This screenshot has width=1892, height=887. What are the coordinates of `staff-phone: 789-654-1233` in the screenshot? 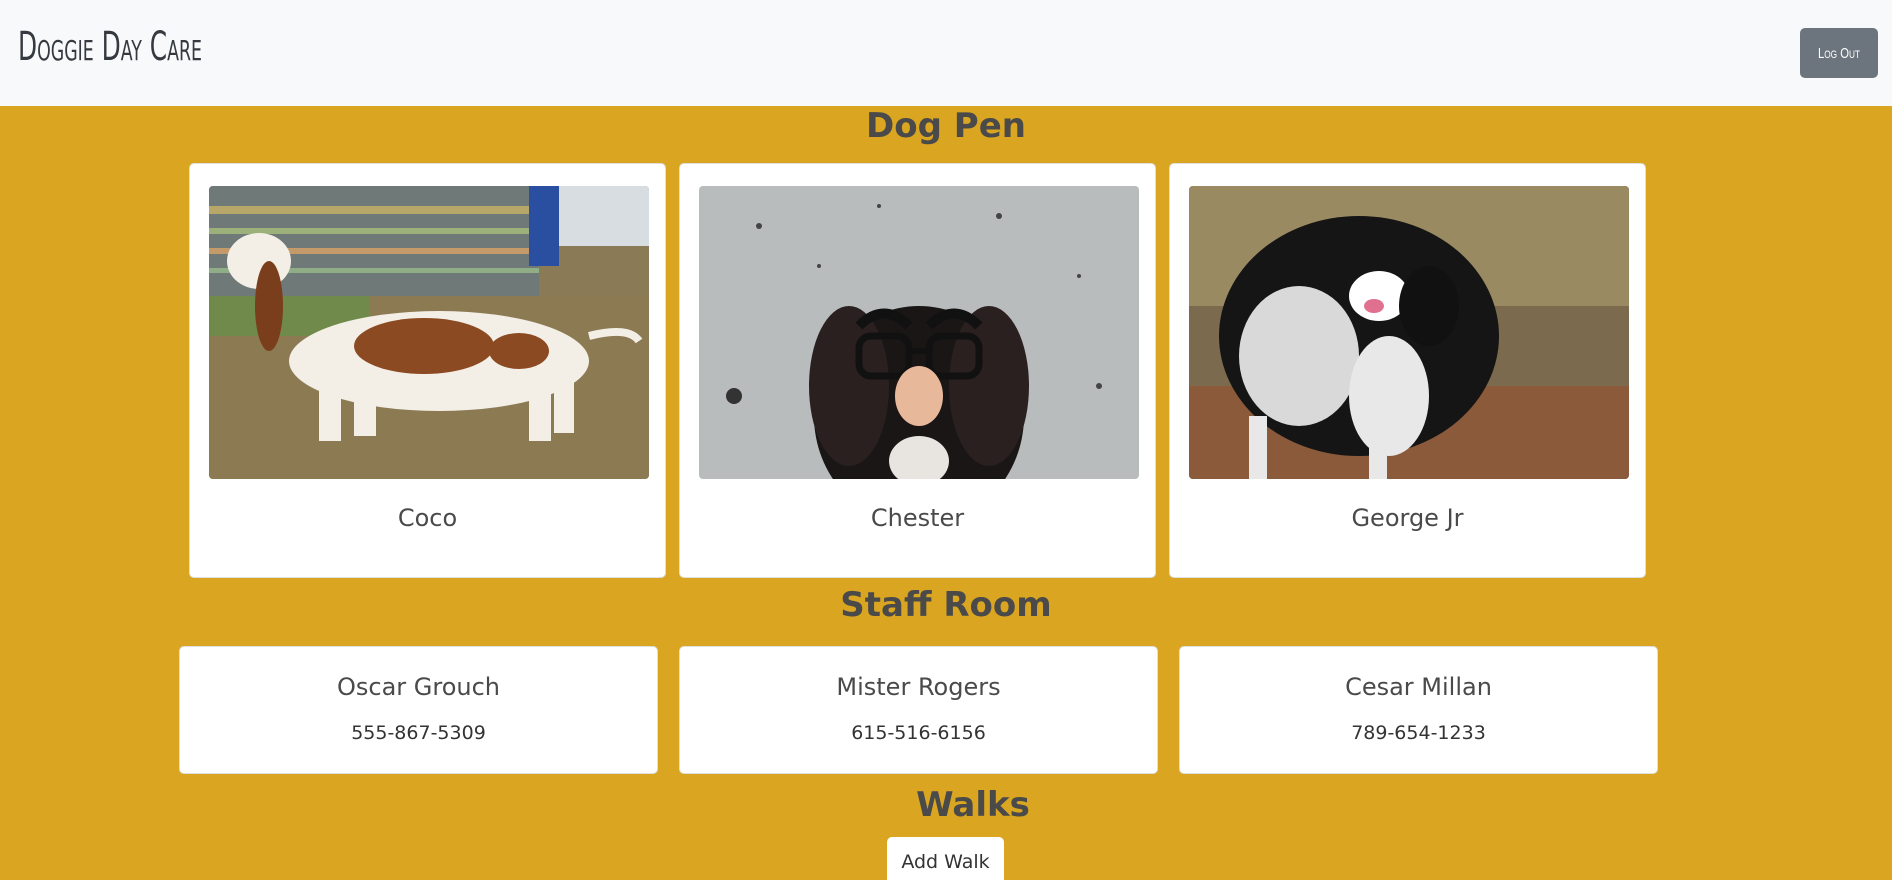 It's located at (1418, 733).